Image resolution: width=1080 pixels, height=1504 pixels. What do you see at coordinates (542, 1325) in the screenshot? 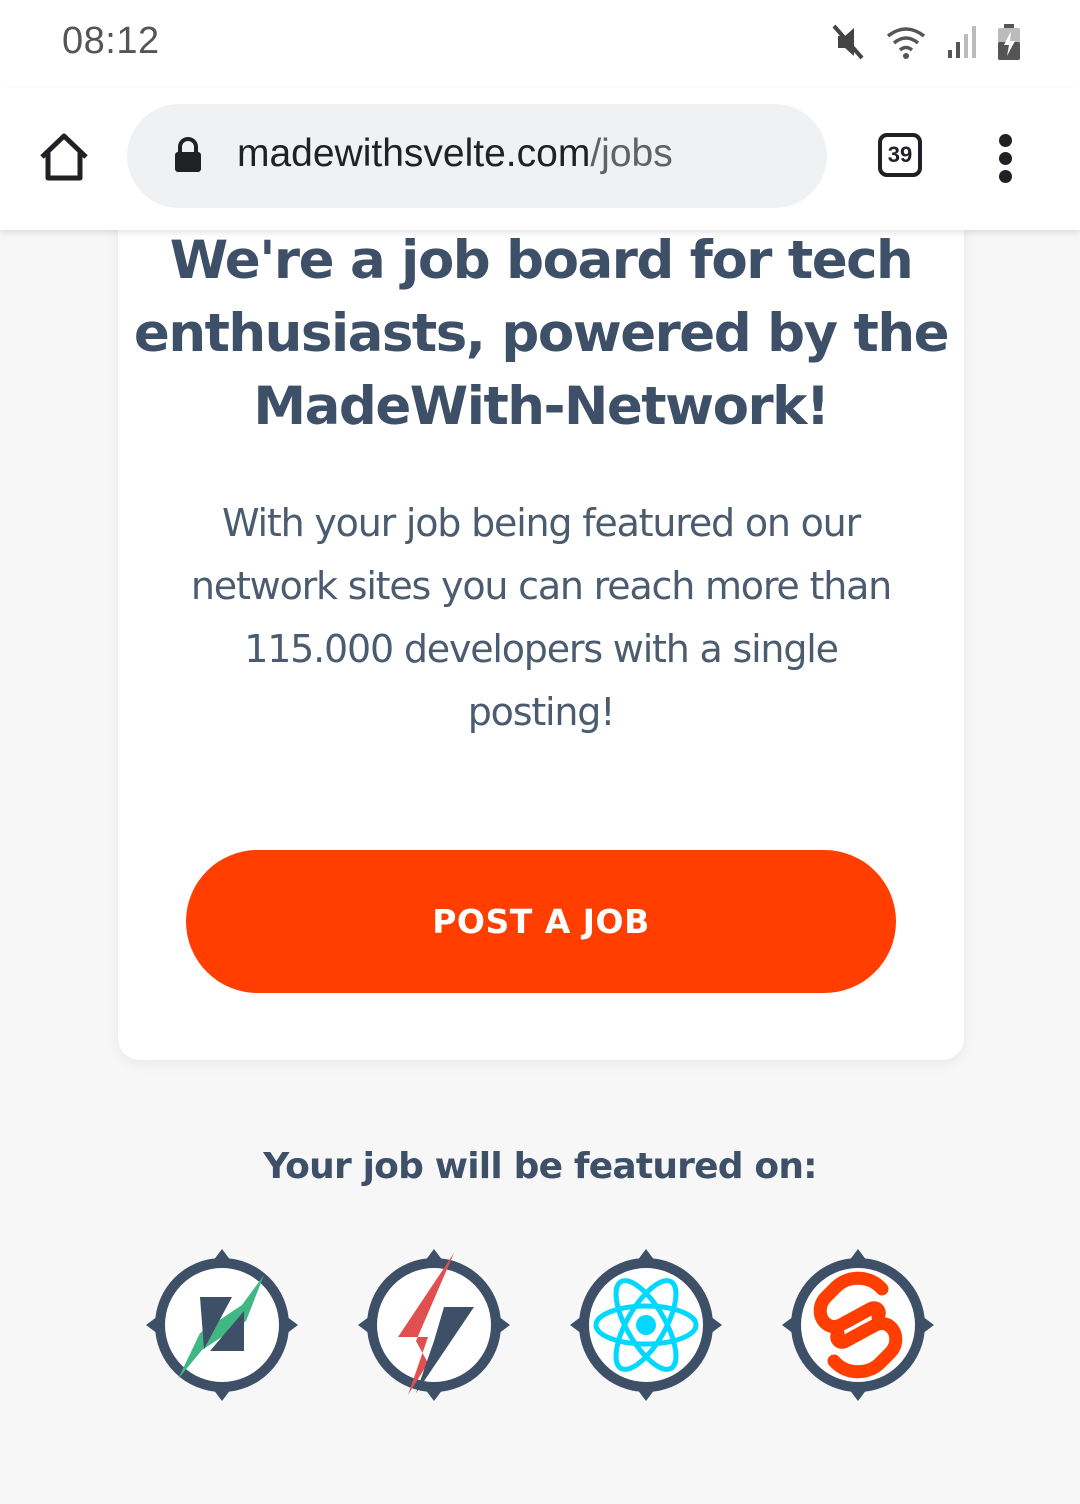
I see `network-logos` at bounding box center [542, 1325].